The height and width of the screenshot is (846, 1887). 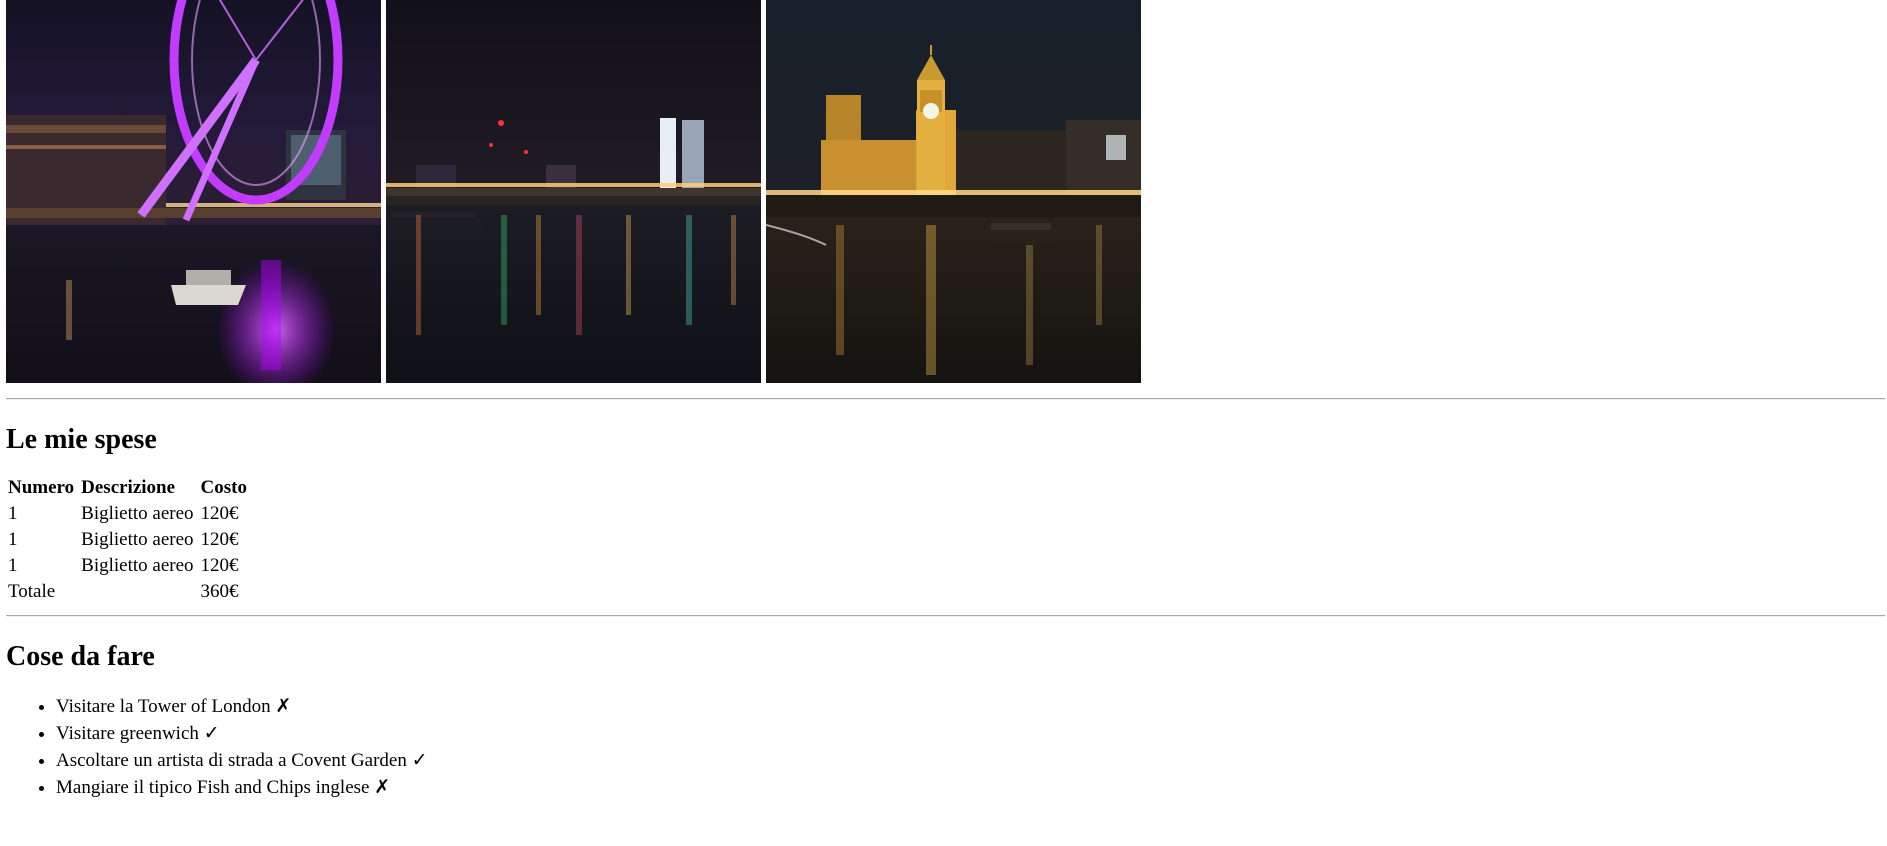 I want to click on expenses-title: Le mie spese, so click(x=81, y=439).